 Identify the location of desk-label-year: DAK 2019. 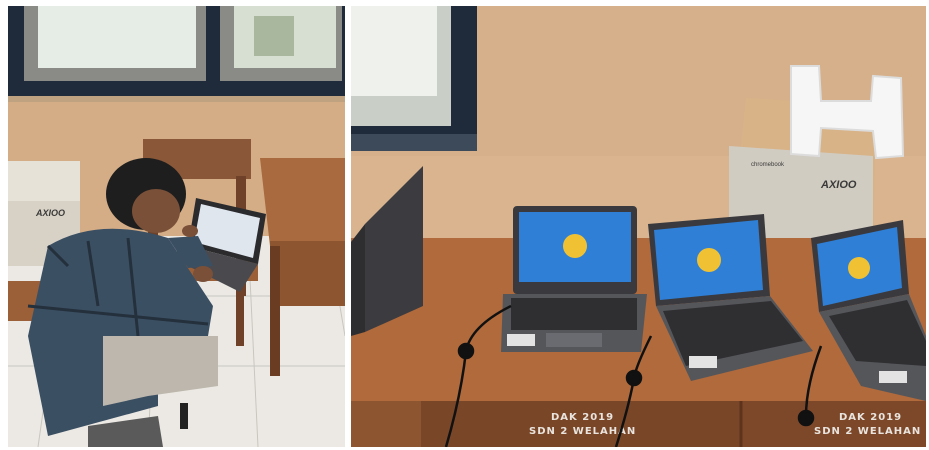
(582, 417).